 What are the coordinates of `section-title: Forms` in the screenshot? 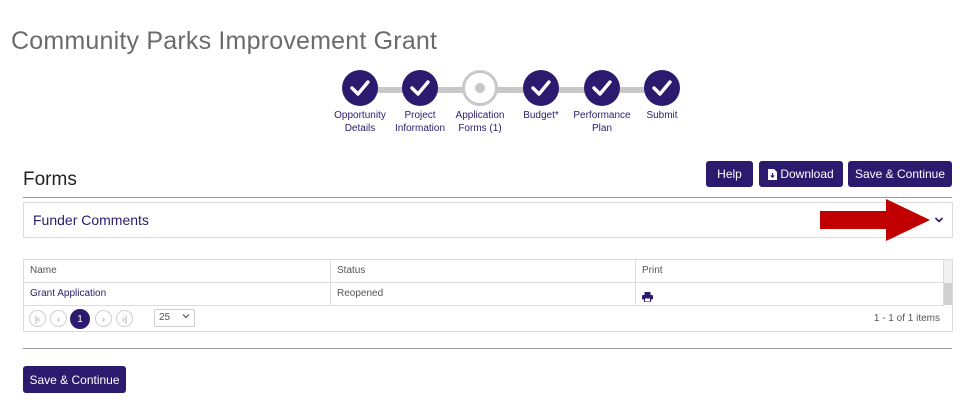 It's located at (50, 179).